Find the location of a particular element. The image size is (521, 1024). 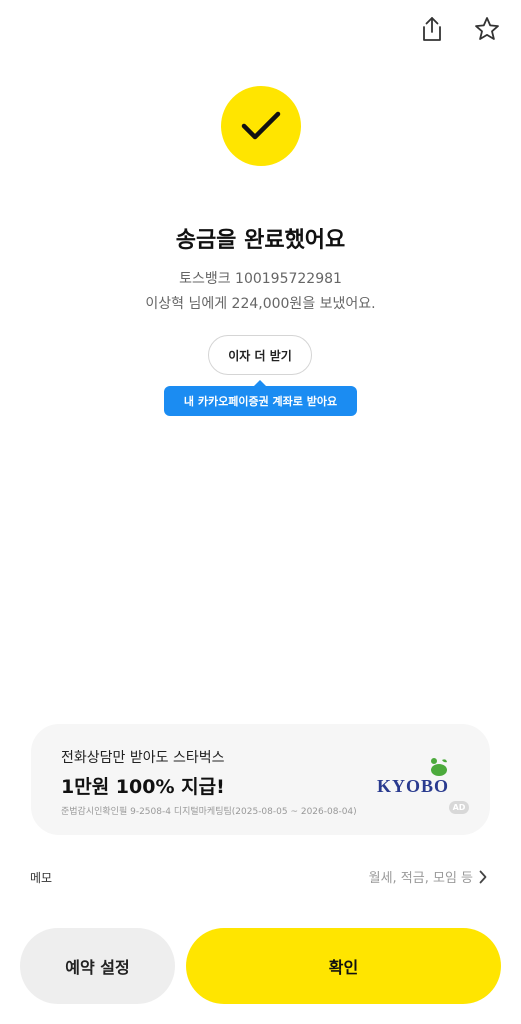

check-icon is located at coordinates (261, 125).